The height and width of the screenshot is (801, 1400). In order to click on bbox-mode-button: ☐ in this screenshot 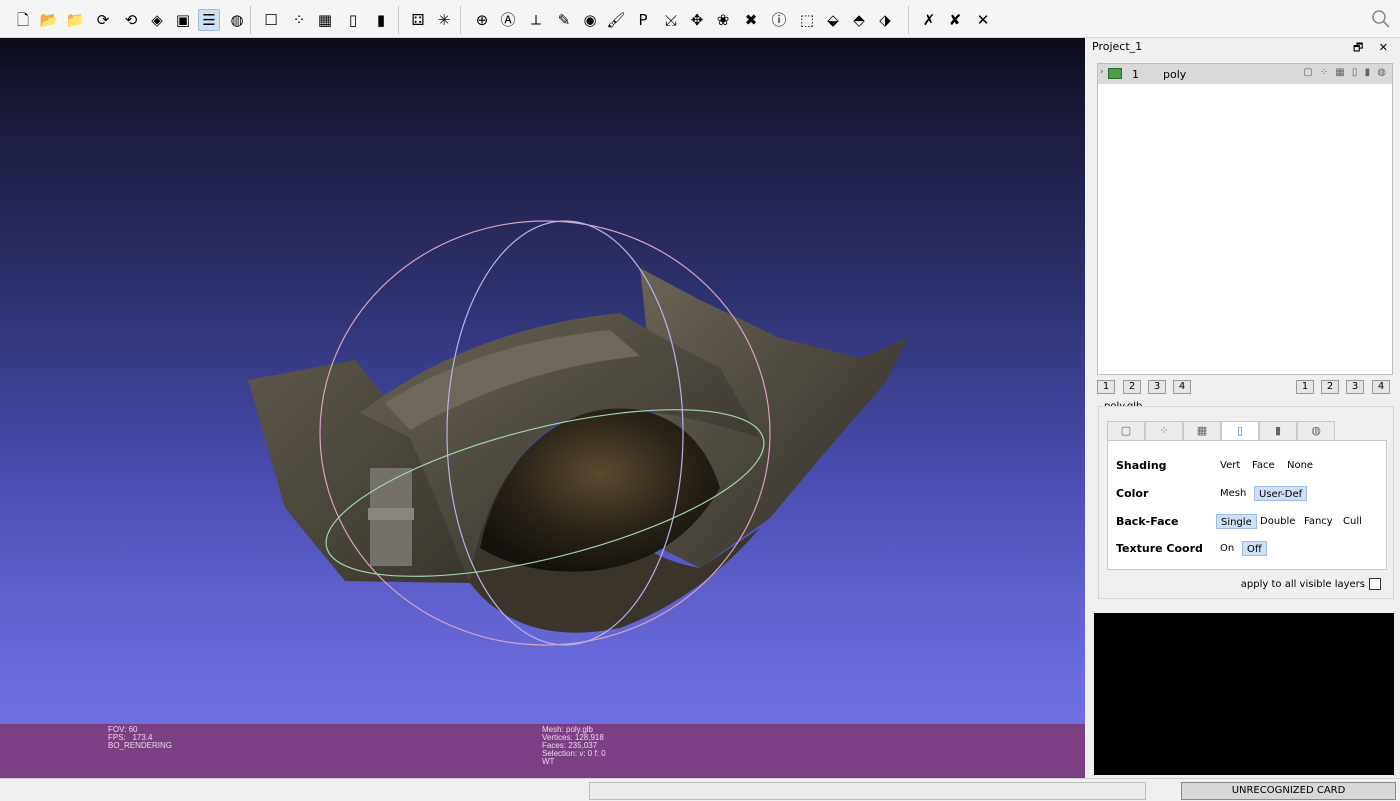, I will do `click(271, 20)`.